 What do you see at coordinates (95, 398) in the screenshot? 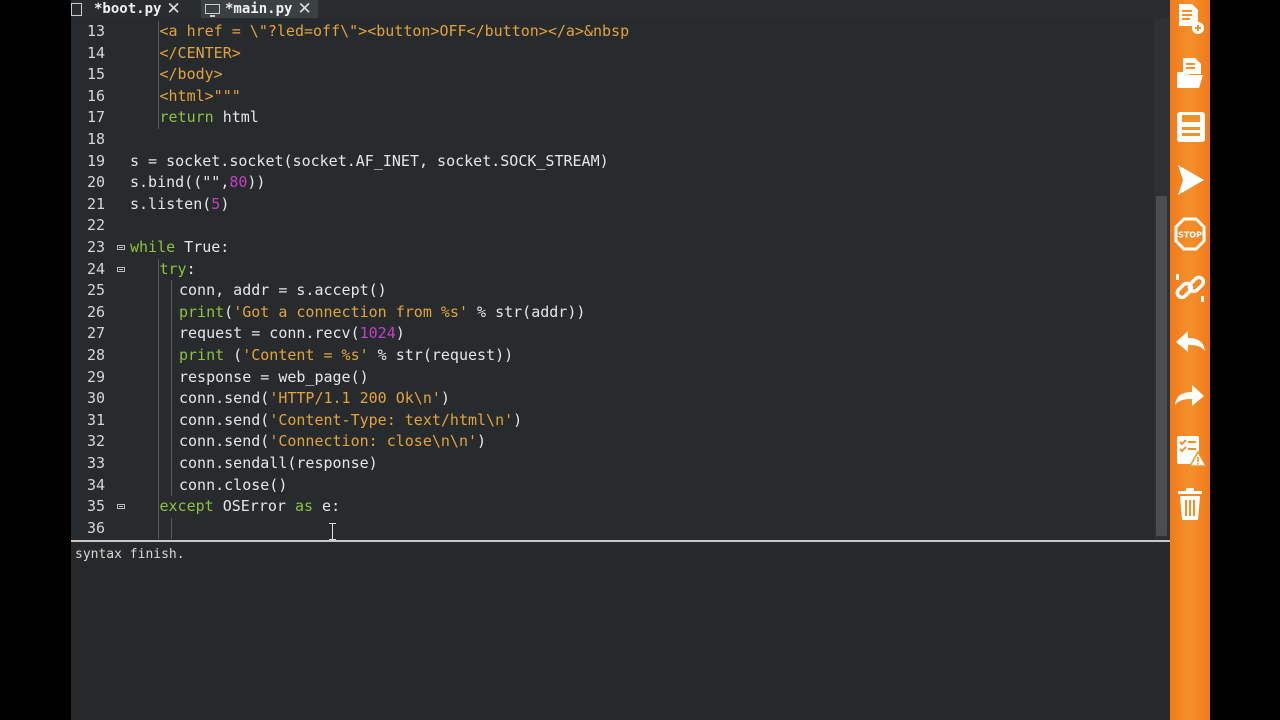
I see `line-number: 30` at bounding box center [95, 398].